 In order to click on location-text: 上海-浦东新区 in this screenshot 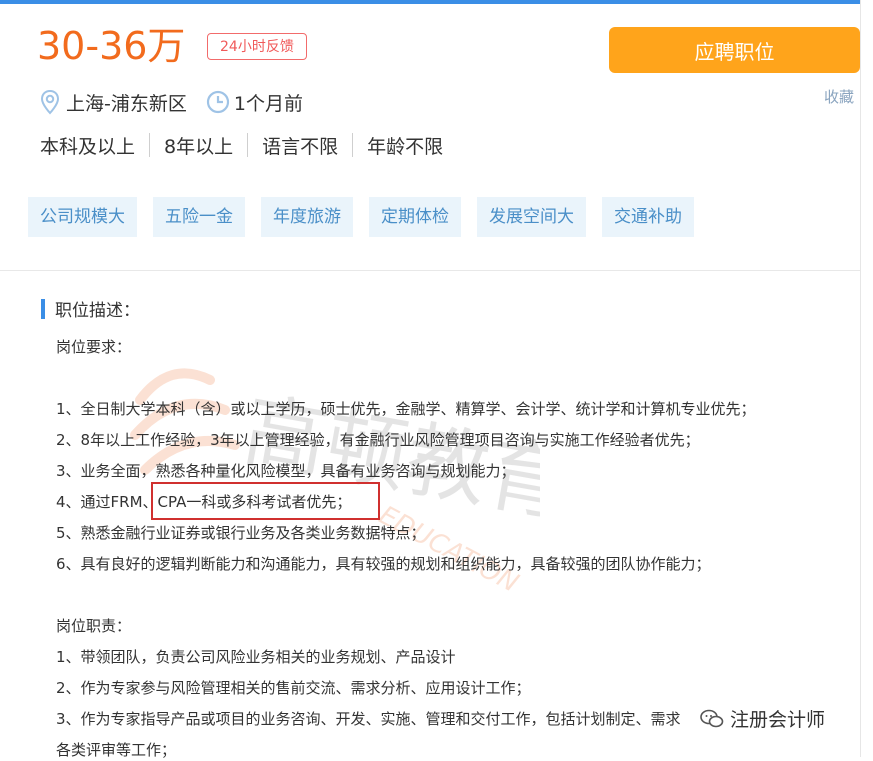, I will do `click(126, 103)`.